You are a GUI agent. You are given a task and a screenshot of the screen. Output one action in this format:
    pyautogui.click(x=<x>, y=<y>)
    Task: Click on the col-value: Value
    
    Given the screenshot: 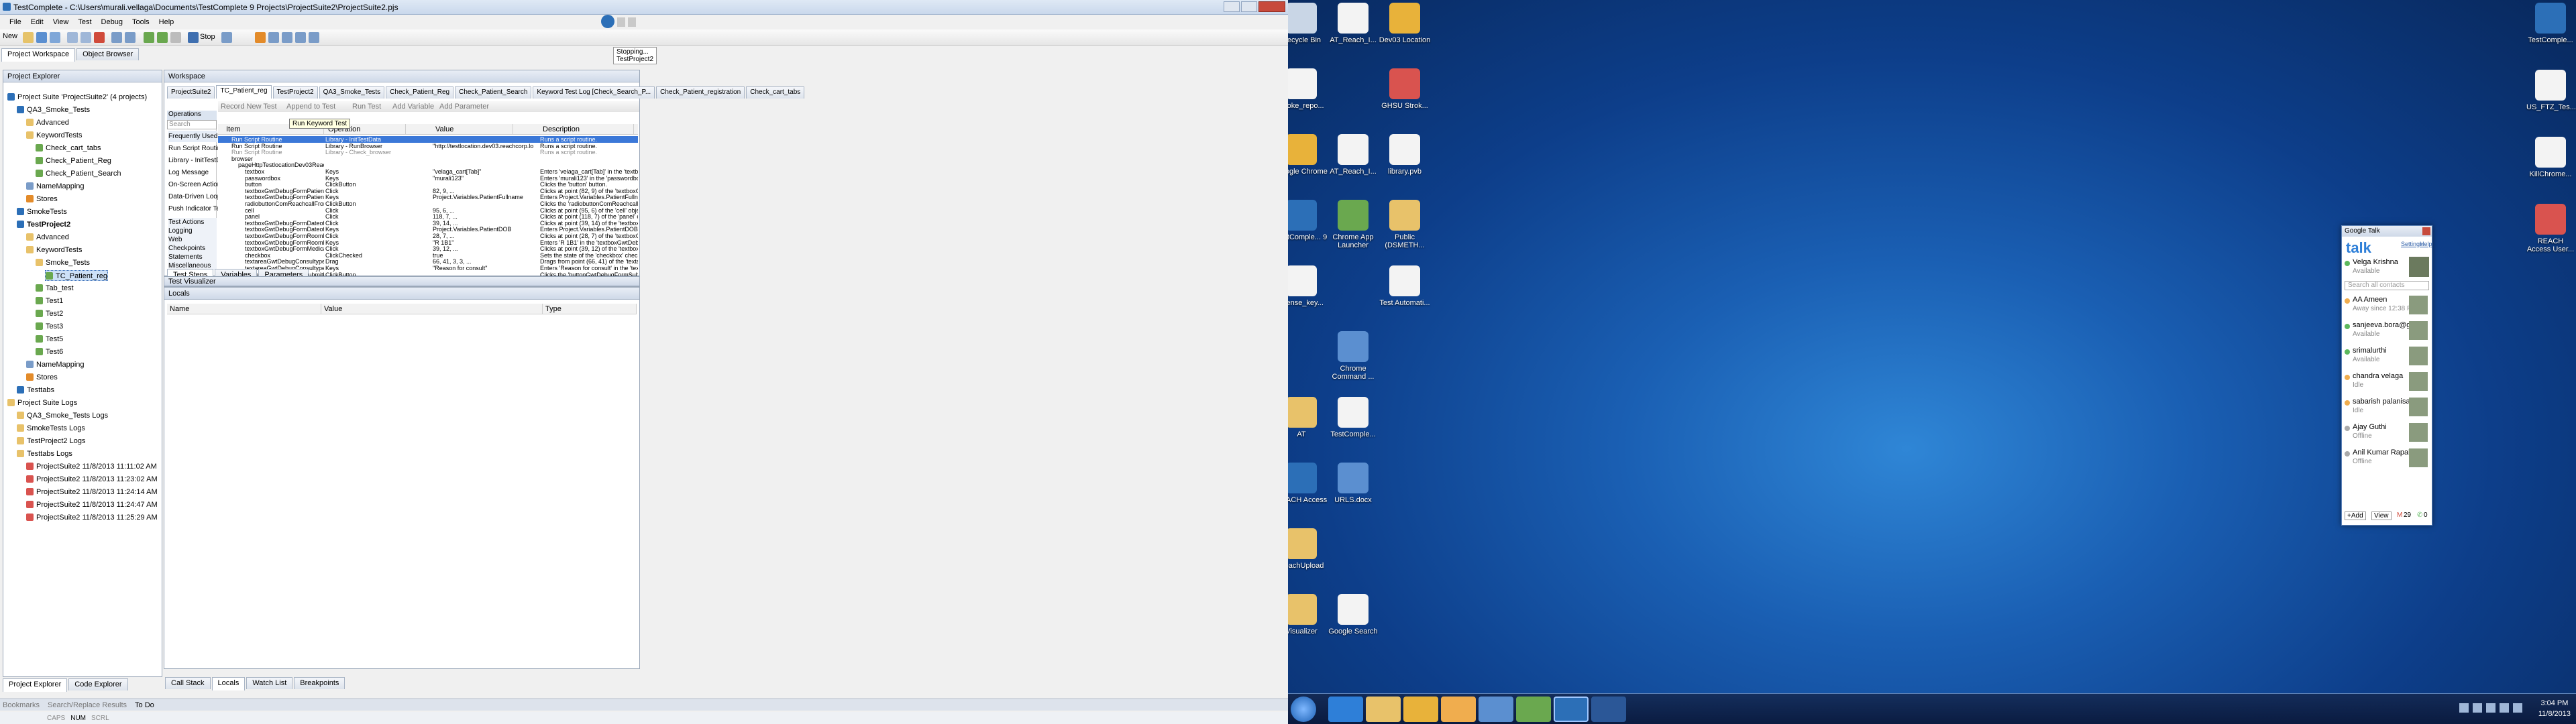 What is the action you would take?
    pyautogui.click(x=473, y=129)
    